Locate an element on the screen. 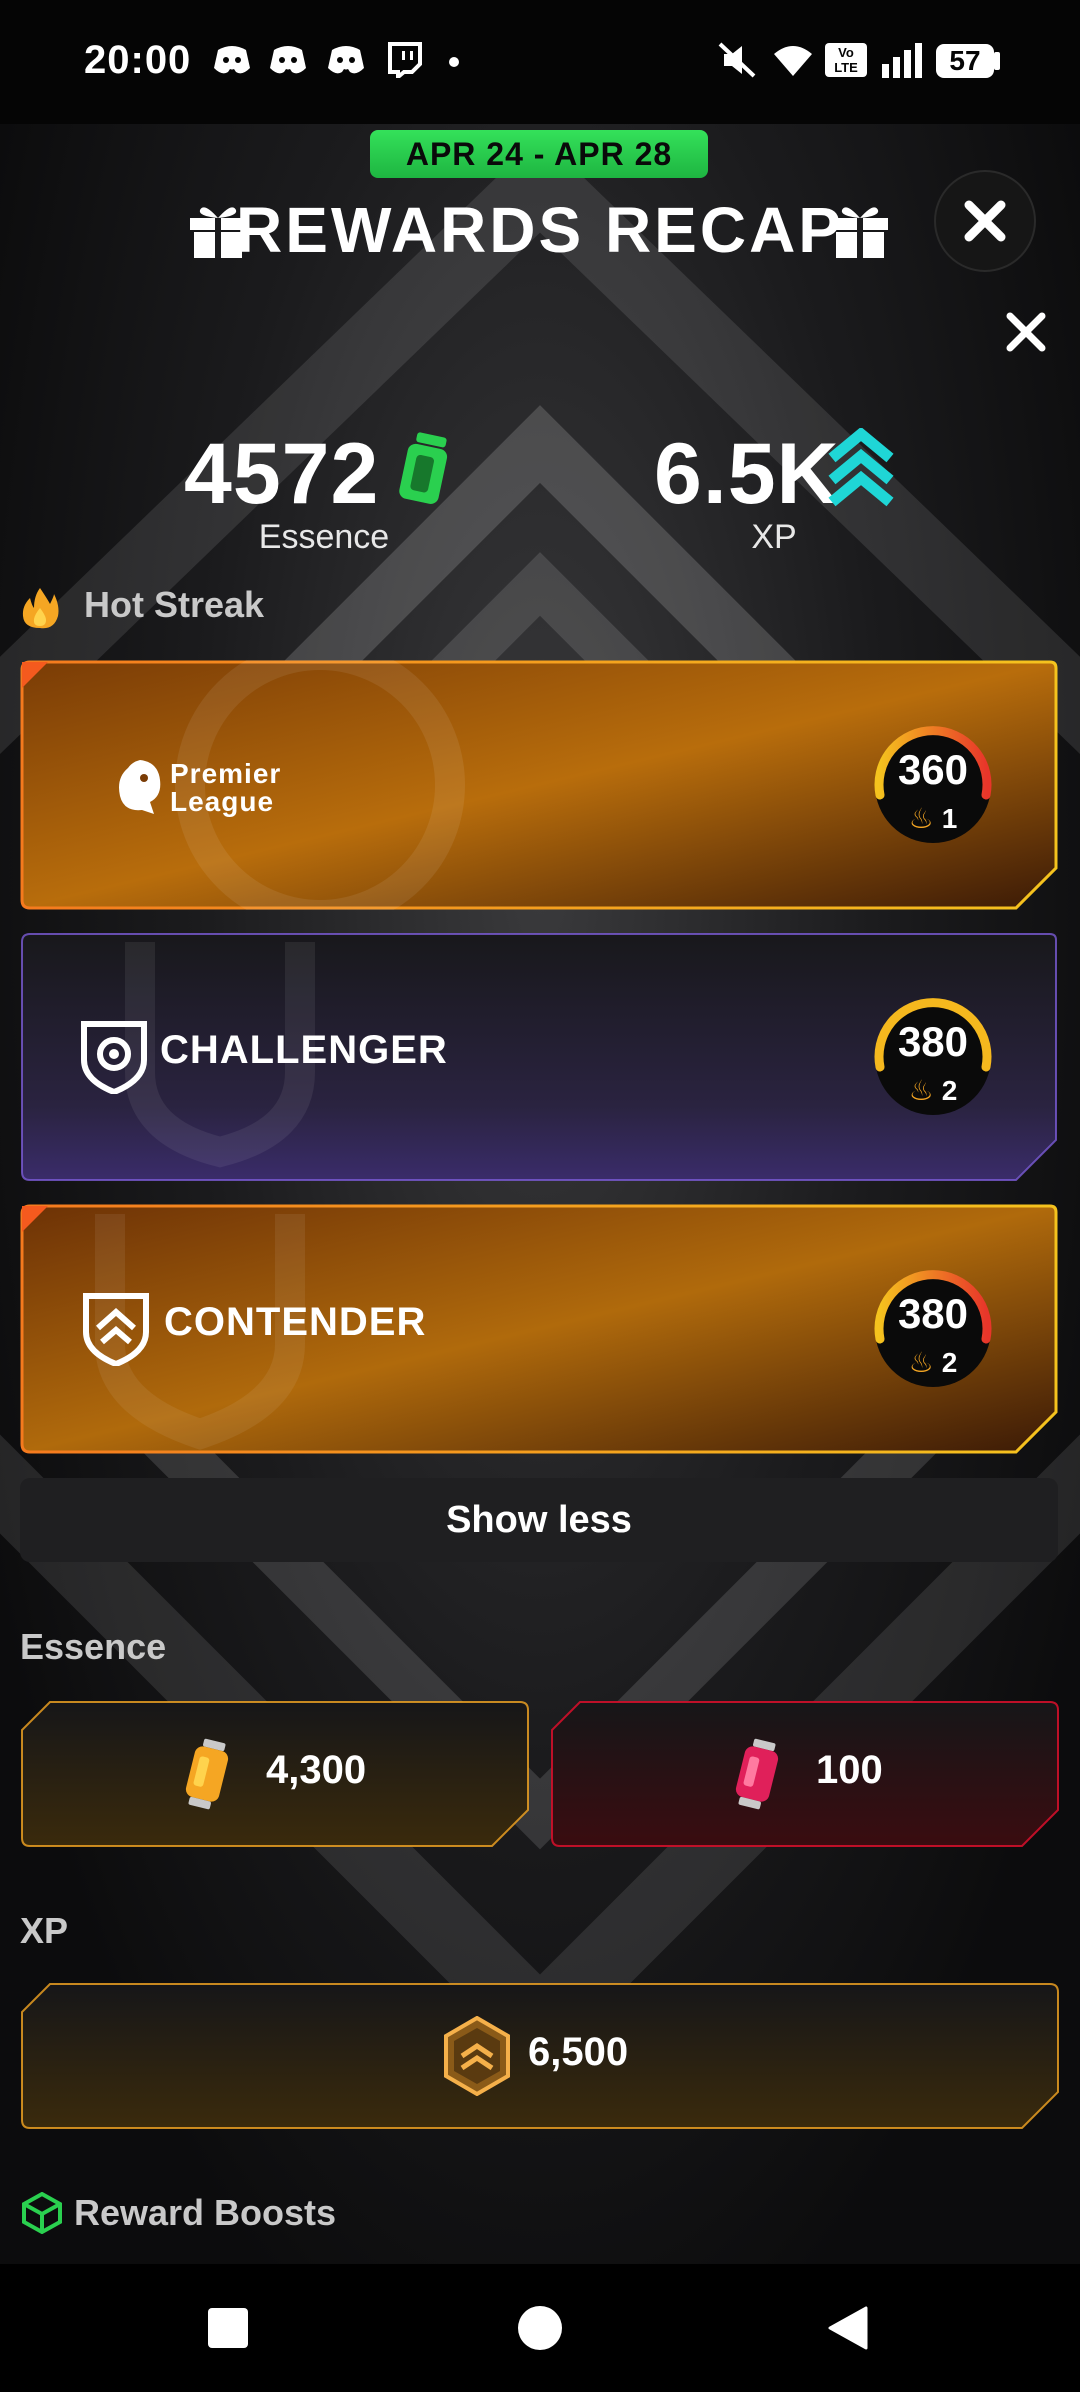  streak-points: 360 is located at coordinates (933, 769).